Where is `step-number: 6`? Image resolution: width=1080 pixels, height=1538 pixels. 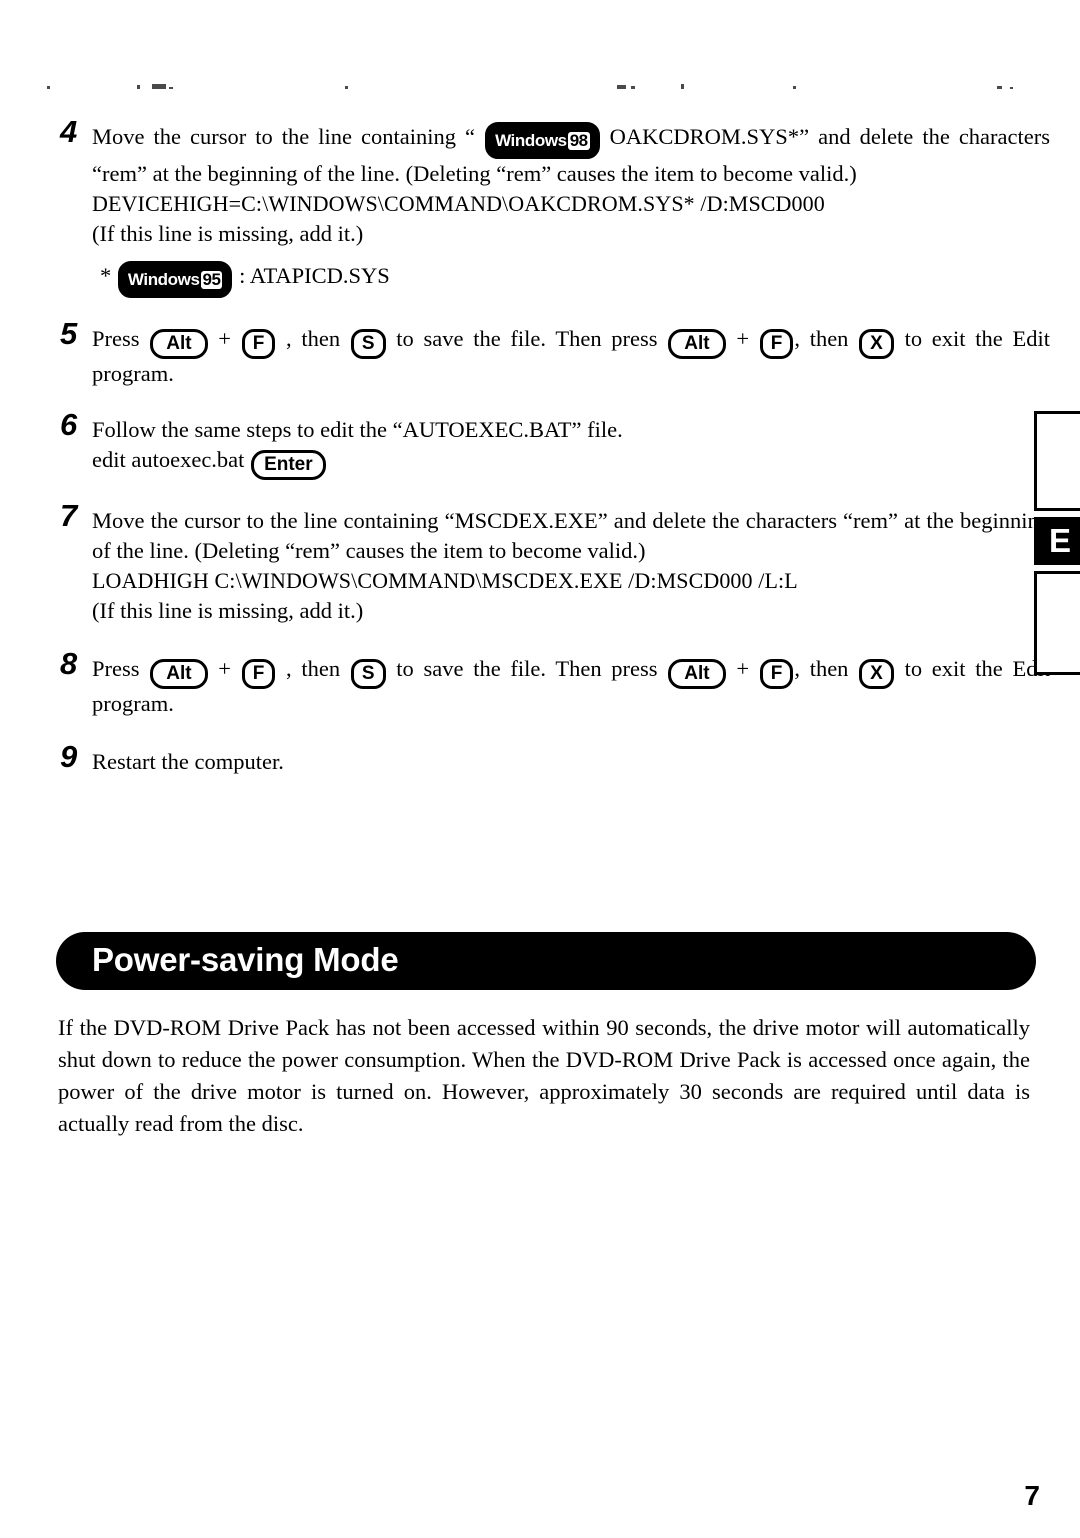
step-number: 6 is located at coordinates (68, 424).